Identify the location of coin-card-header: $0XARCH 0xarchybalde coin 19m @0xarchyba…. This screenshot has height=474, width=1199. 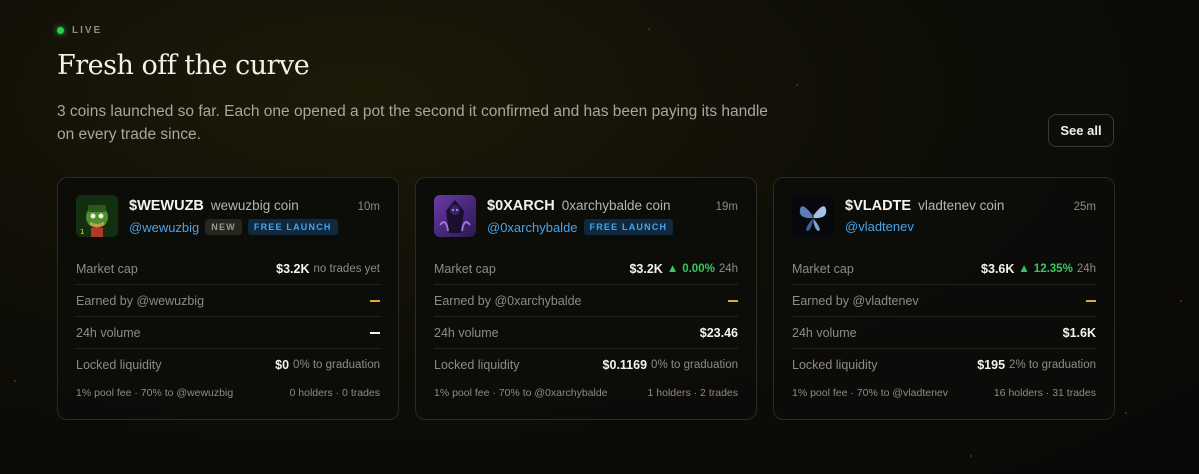
(586, 217).